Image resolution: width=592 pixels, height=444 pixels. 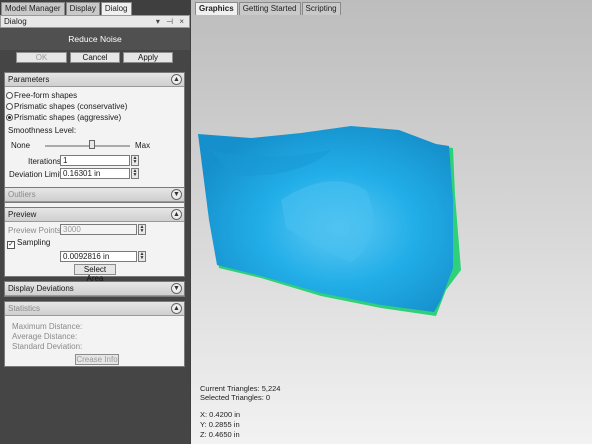 I want to click on left-tab-bar: Model Manager Display Dialog, so click(x=67, y=8).